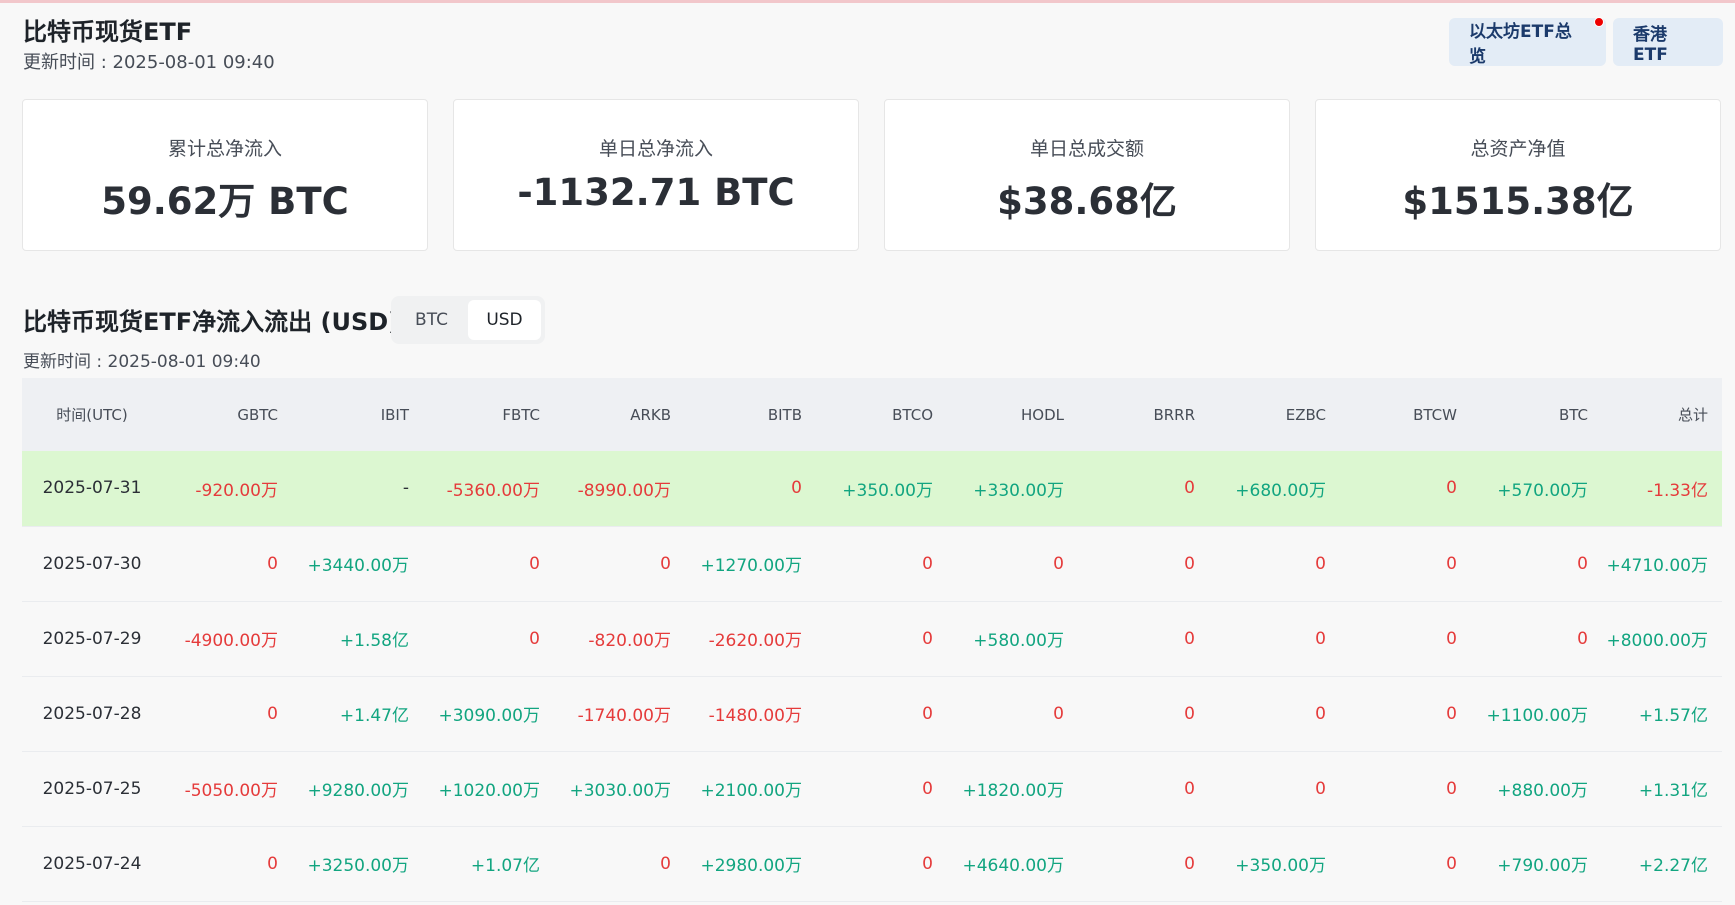 This screenshot has width=1735, height=905. I want to click on table-cell: +580.00万, so click(1018, 641).